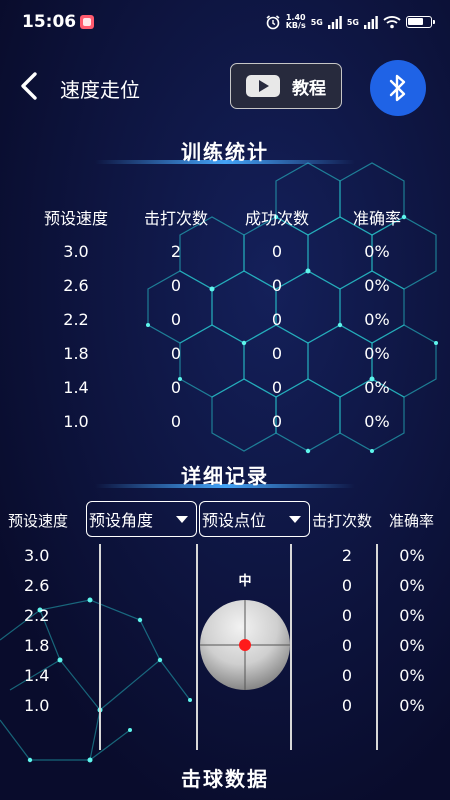 Image resolution: width=450 pixels, height=800 pixels. What do you see at coordinates (225, 23) in the screenshot?
I see `status-bar: 15:06 1.40 KB/s 5G 5G` at bounding box center [225, 23].